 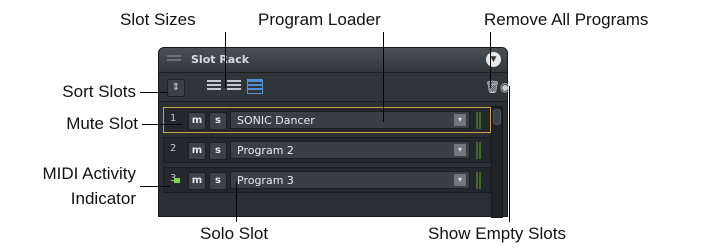 What do you see at coordinates (490, 60) in the screenshot?
I see `remove-all-leader` at bounding box center [490, 60].